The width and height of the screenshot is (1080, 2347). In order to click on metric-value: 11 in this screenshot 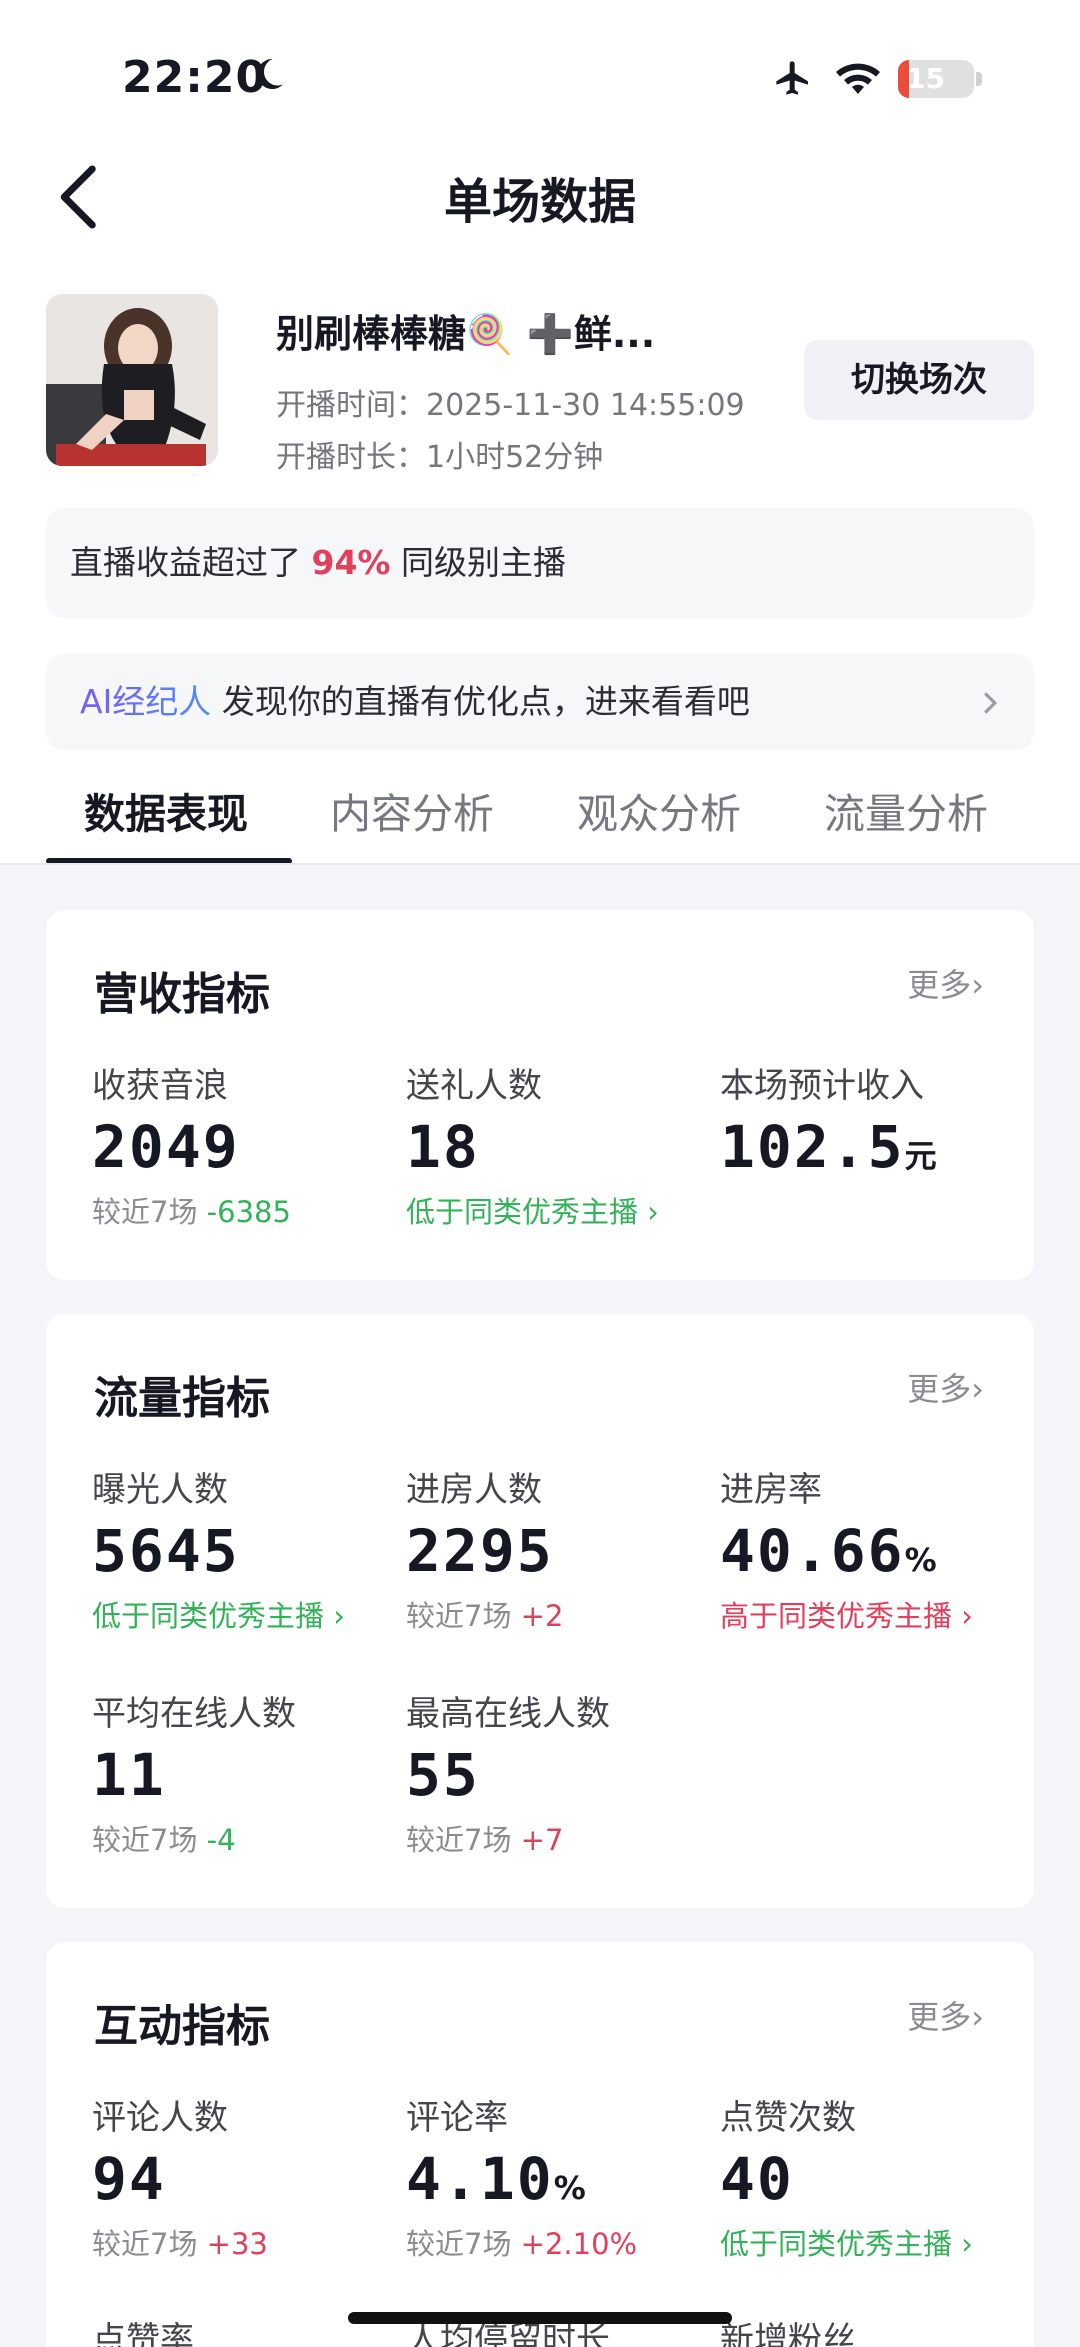, I will do `click(129, 1775)`.